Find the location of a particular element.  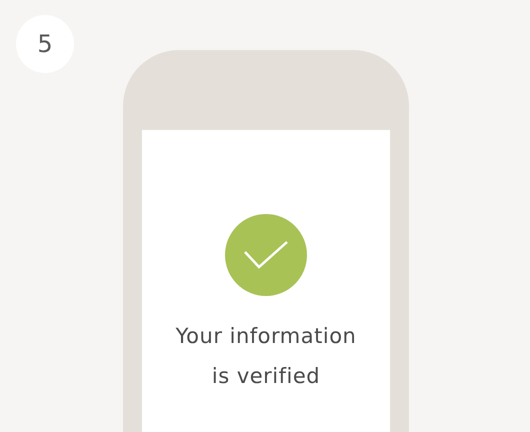

step-number: 5 is located at coordinates (45, 44).